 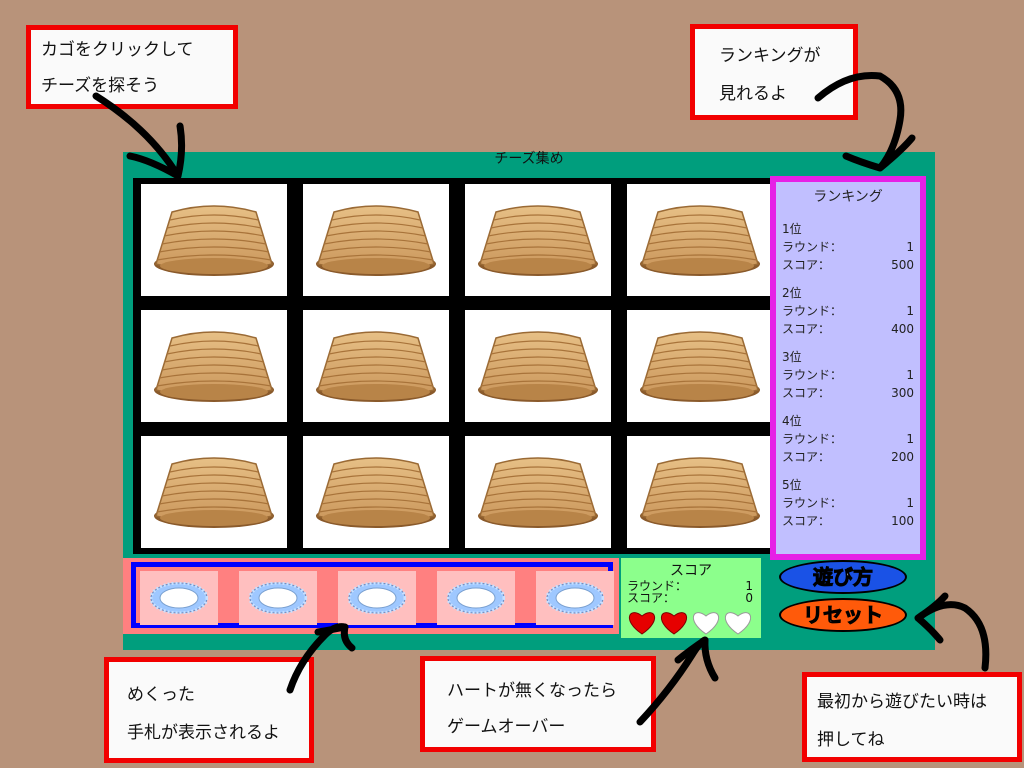 I want to click on hand-hint-callout: めくった 手札が表示されるよ, so click(x=209, y=710).